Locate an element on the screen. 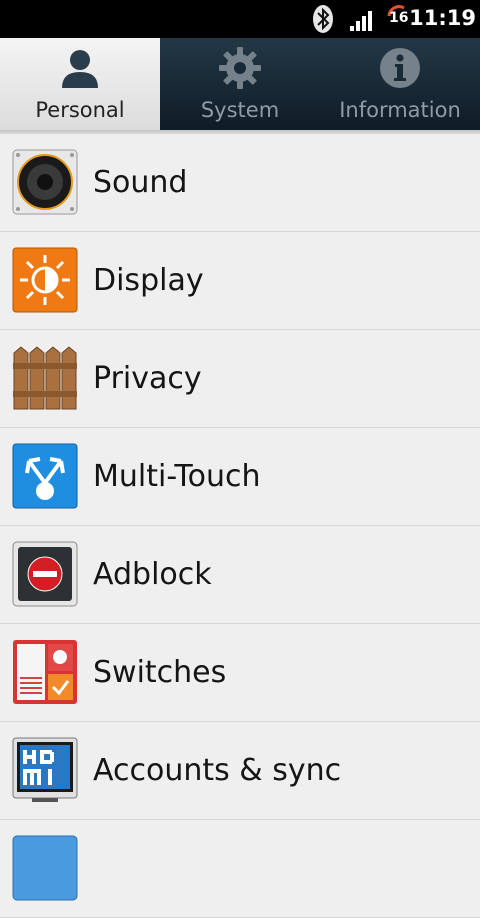 This screenshot has height=918, width=480. item-label: Accounts & sync is located at coordinates (217, 770).